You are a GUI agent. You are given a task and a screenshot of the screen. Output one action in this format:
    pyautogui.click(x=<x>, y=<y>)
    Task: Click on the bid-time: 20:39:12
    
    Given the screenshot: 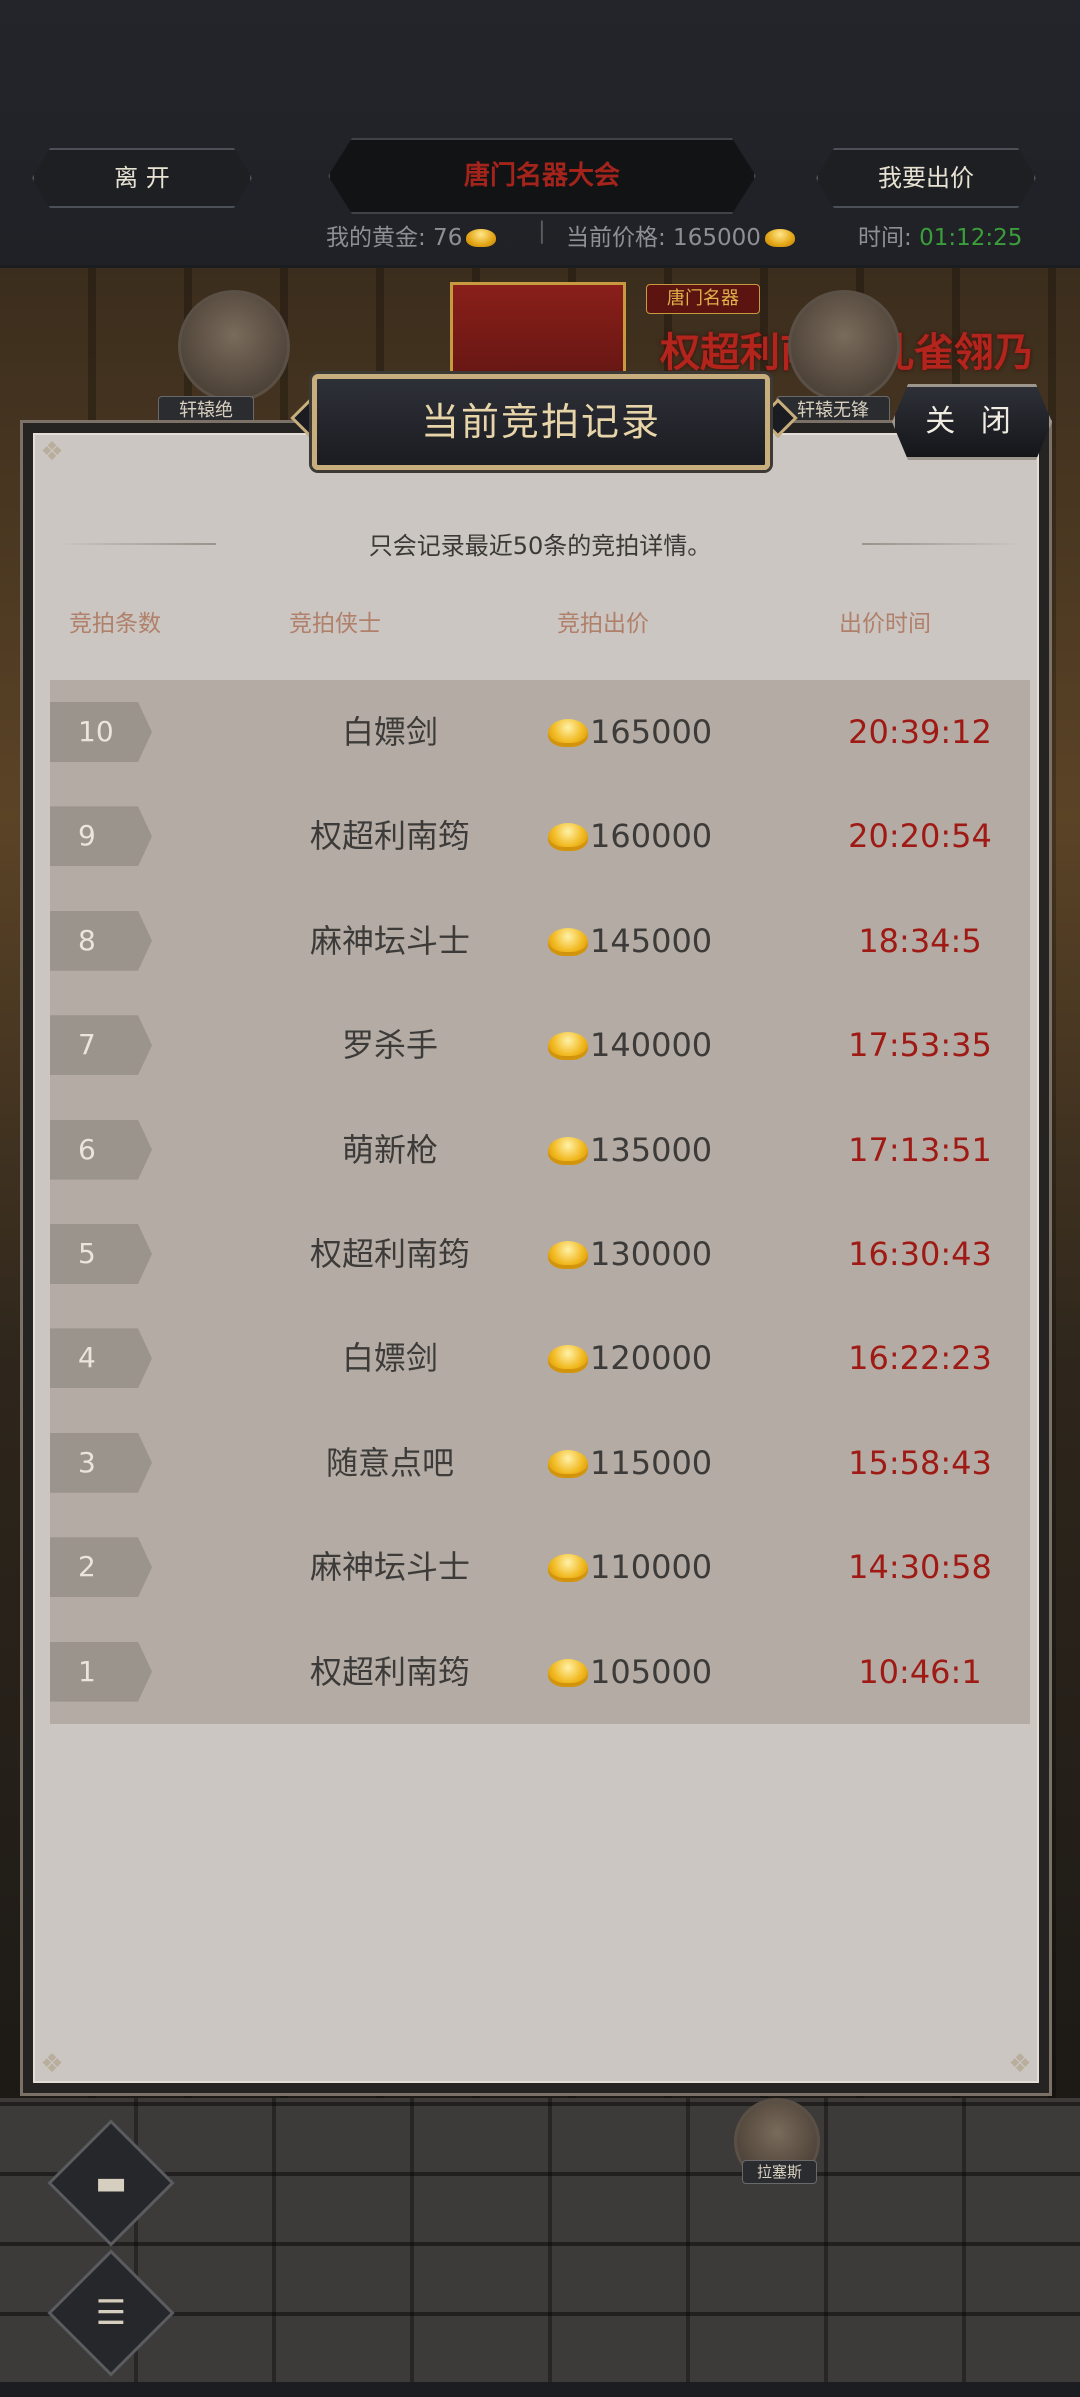 What is the action you would take?
    pyautogui.click(x=920, y=732)
    